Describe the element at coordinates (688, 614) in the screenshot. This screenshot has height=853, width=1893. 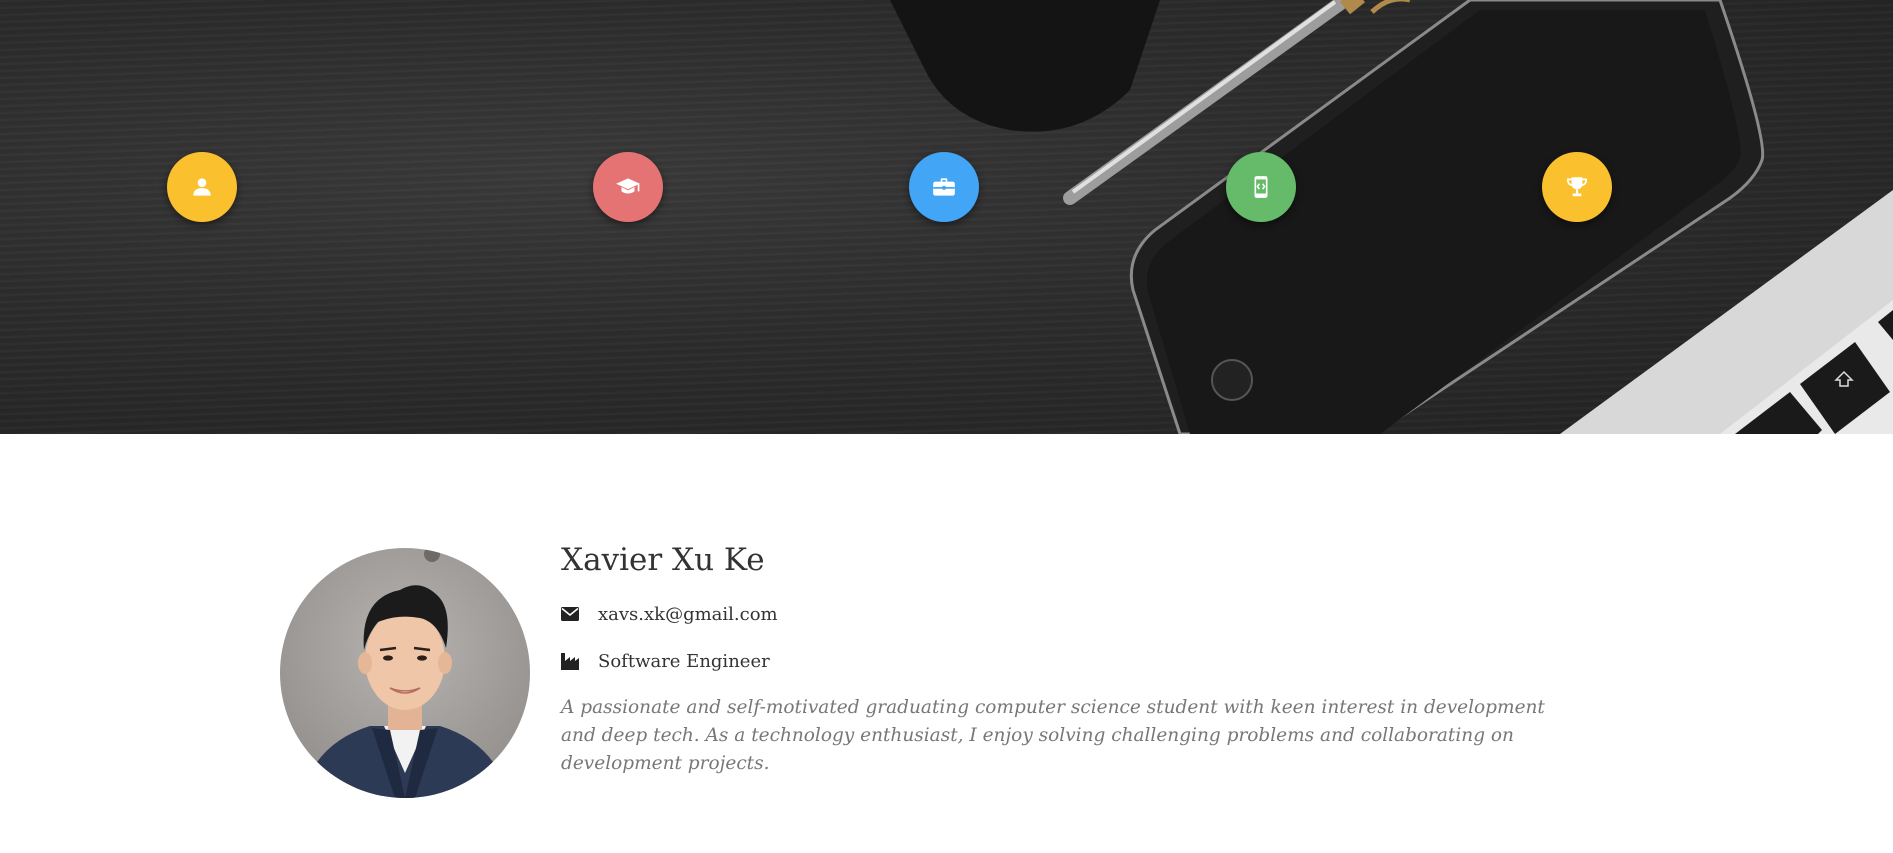
I see `email-link: xavs.xk@gmail.com` at that location.